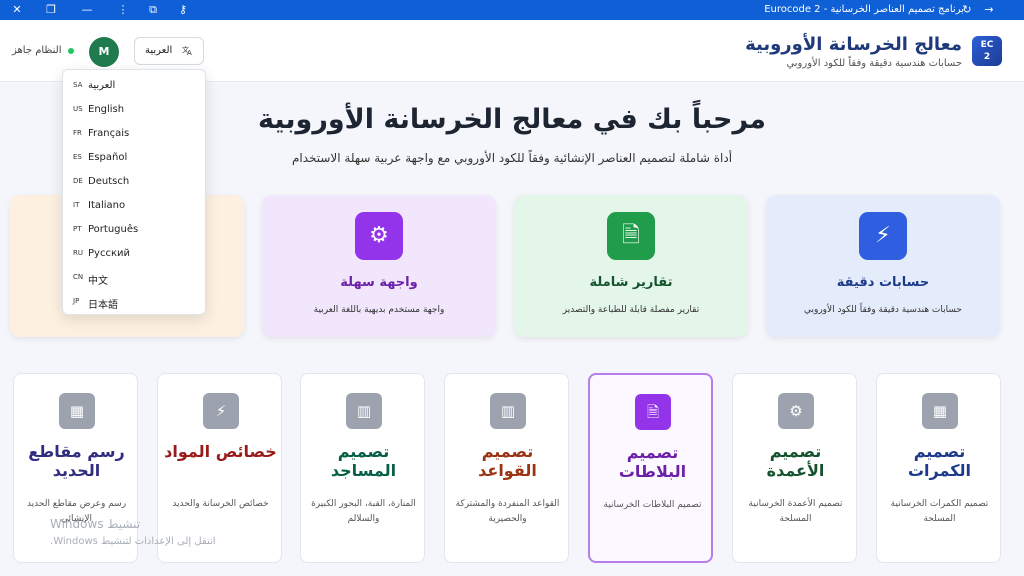  Describe the element at coordinates (987, 57) in the screenshot. I see `logo-number: 2` at that location.